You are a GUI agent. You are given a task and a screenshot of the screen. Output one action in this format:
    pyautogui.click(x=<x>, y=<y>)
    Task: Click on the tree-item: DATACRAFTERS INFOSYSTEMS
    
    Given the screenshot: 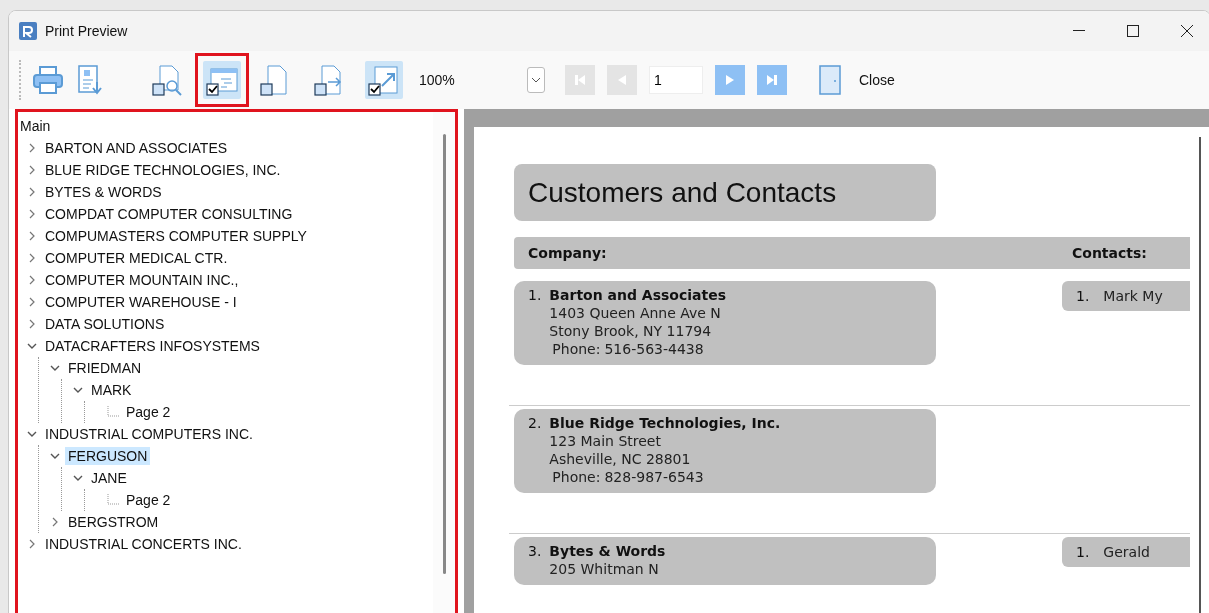 What is the action you would take?
    pyautogui.click(x=152, y=346)
    